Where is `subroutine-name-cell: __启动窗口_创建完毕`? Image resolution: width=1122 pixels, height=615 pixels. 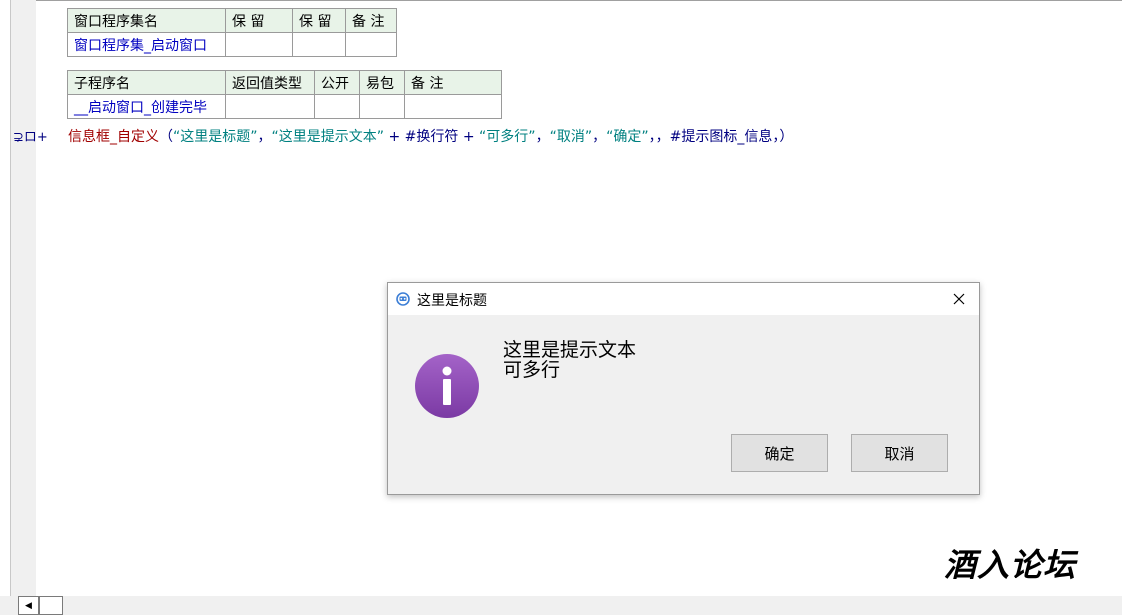
subroutine-name-cell: __启动窗口_创建完毕 is located at coordinates (146, 106).